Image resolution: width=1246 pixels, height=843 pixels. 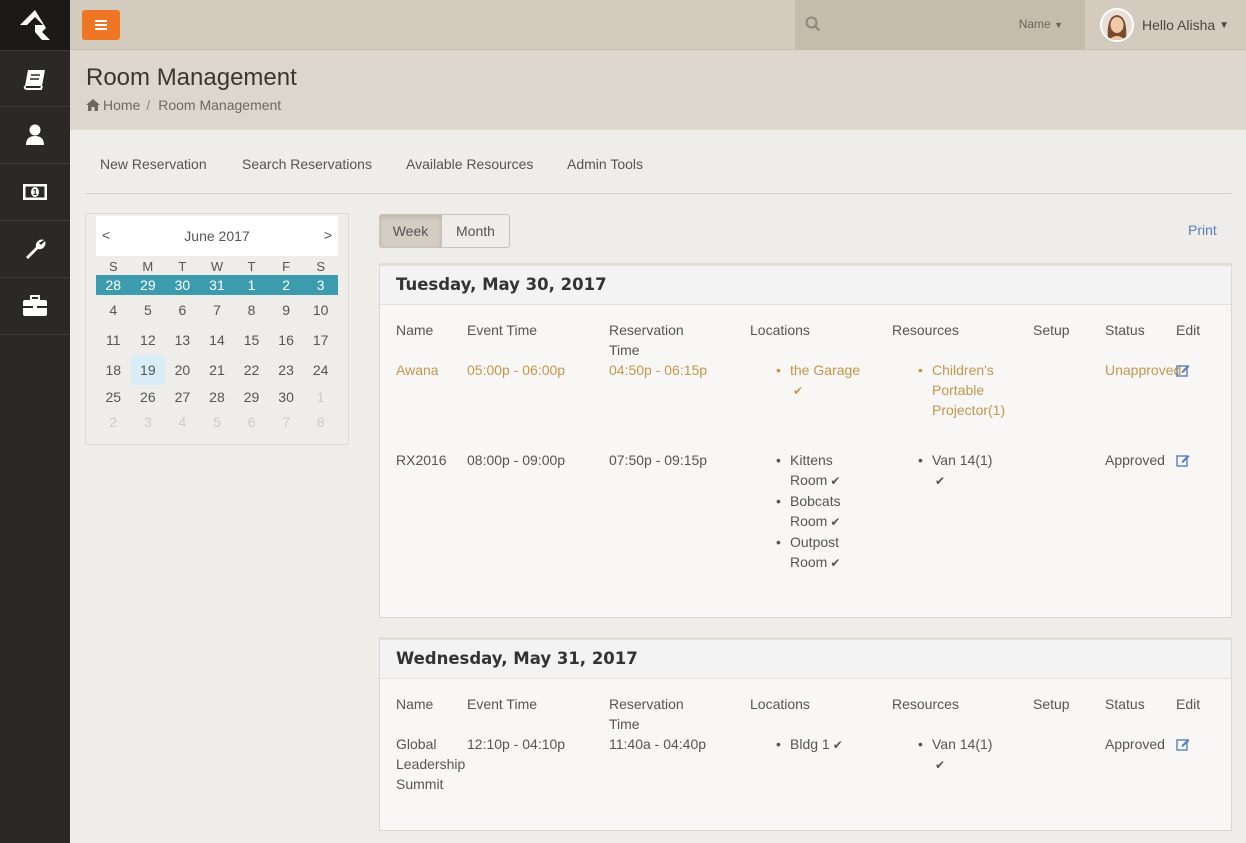 I want to click on page-title: Room Management, so click(x=191, y=77).